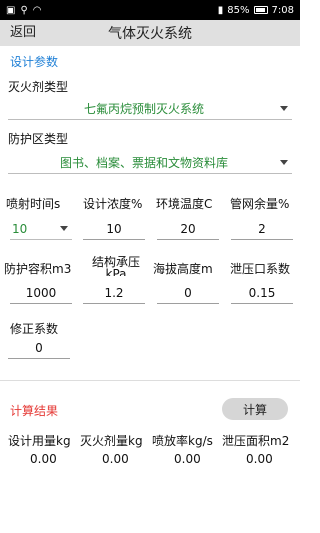 The height and width of the screenshot is (533, 320). I want to click on result-section-title: 计算结果, so click(34, 411).